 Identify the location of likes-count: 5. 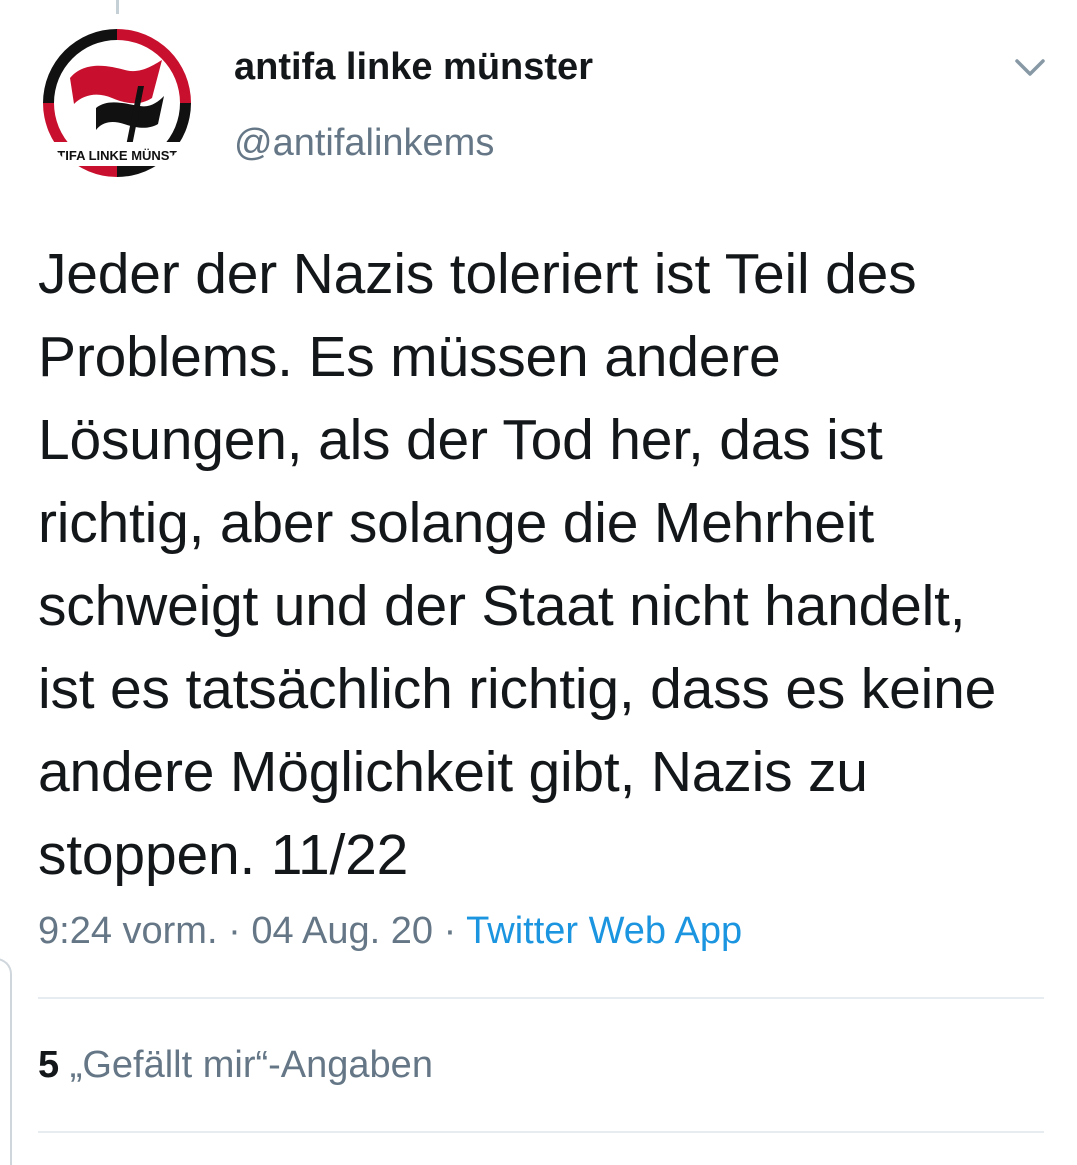
(49, 1065).